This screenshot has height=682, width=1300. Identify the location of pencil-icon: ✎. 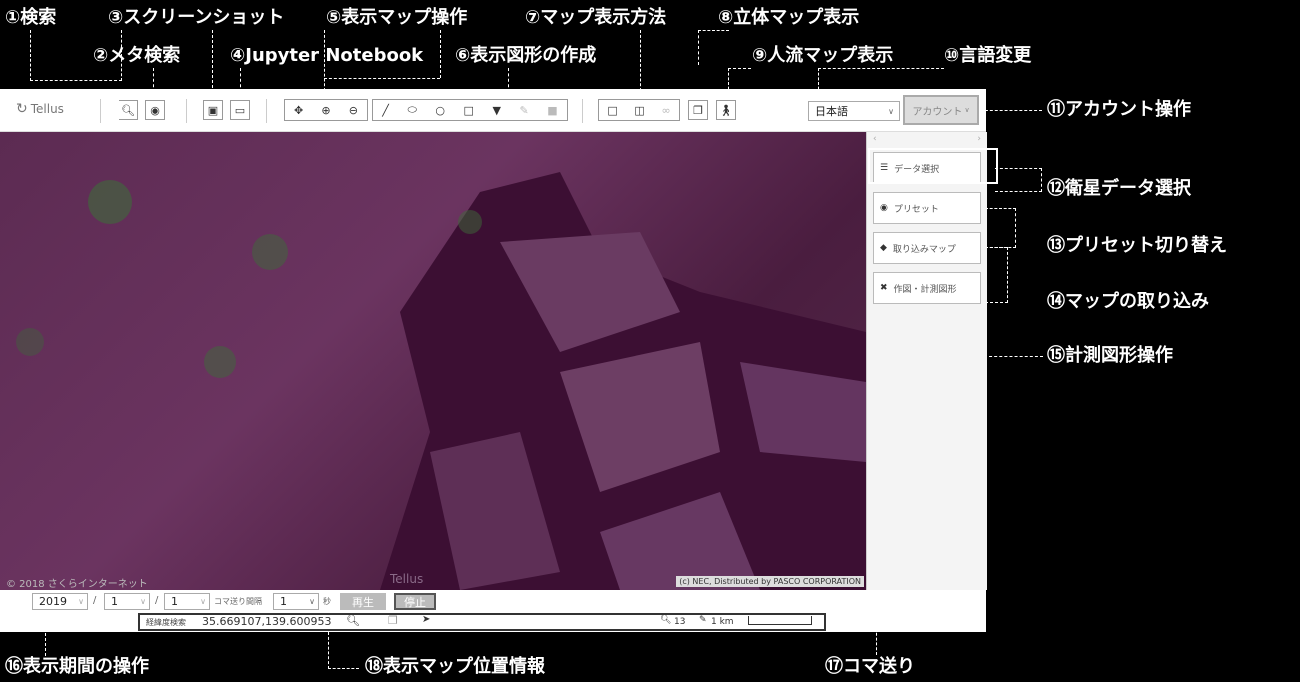
(703, 620).